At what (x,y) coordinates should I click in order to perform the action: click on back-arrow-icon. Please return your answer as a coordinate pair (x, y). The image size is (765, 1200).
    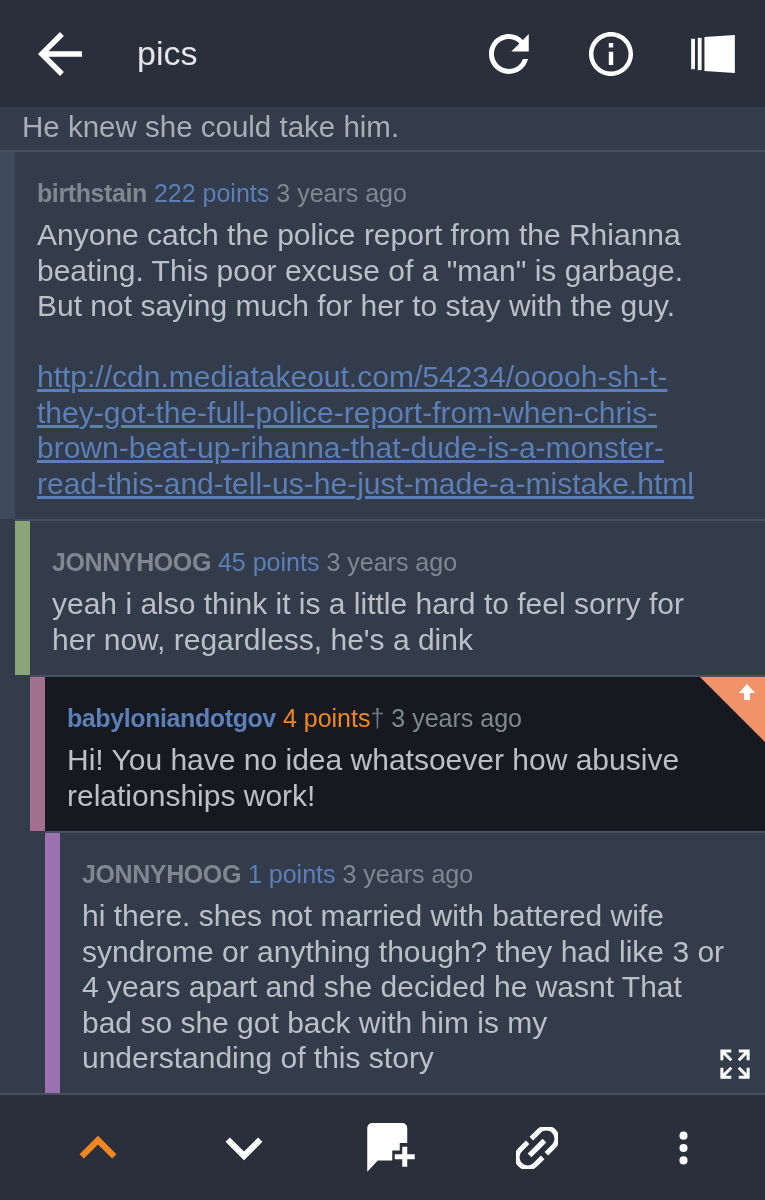
    Looking at the image, I should click on (60, 53).